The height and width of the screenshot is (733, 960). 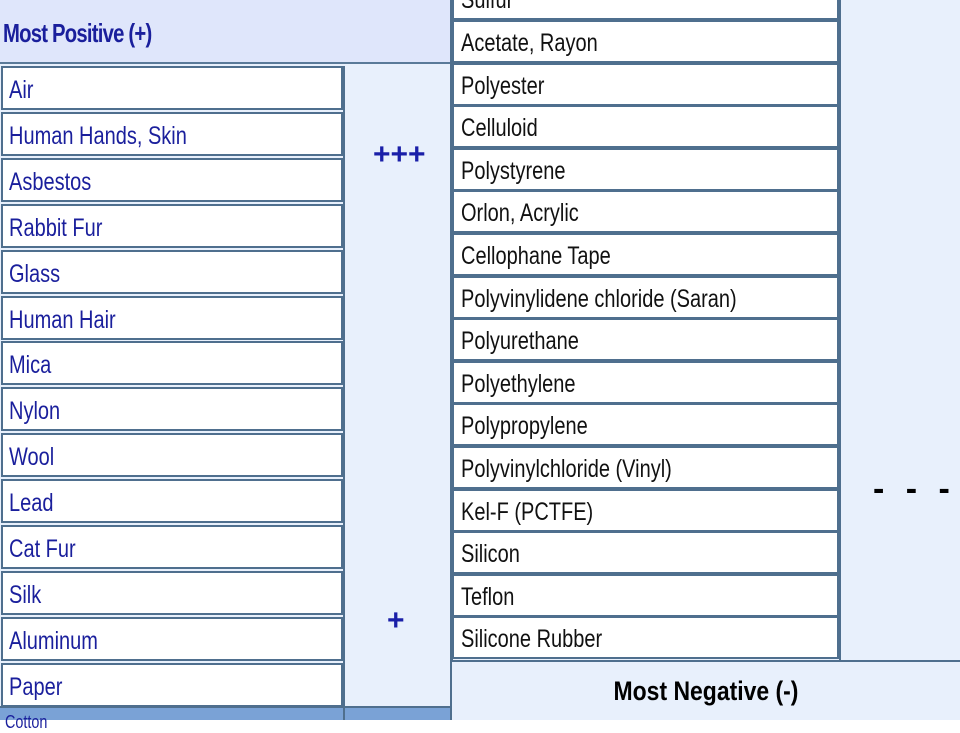 What do you see at coordinates (53, 640) in the screenshot?
I see `positive-item-label: Aluminum` at bounding box center [53, 640].